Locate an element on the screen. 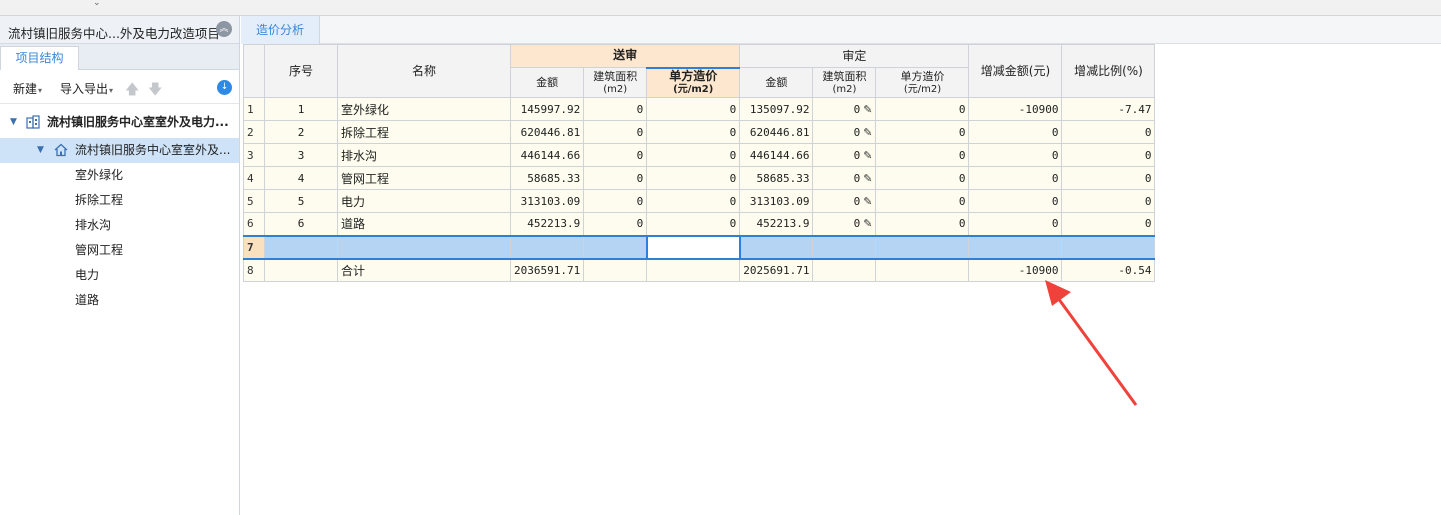 This screenshot has height=515, width=1441. cell-submitted-amount: 58685.33 is located at coordinates (547, 178).